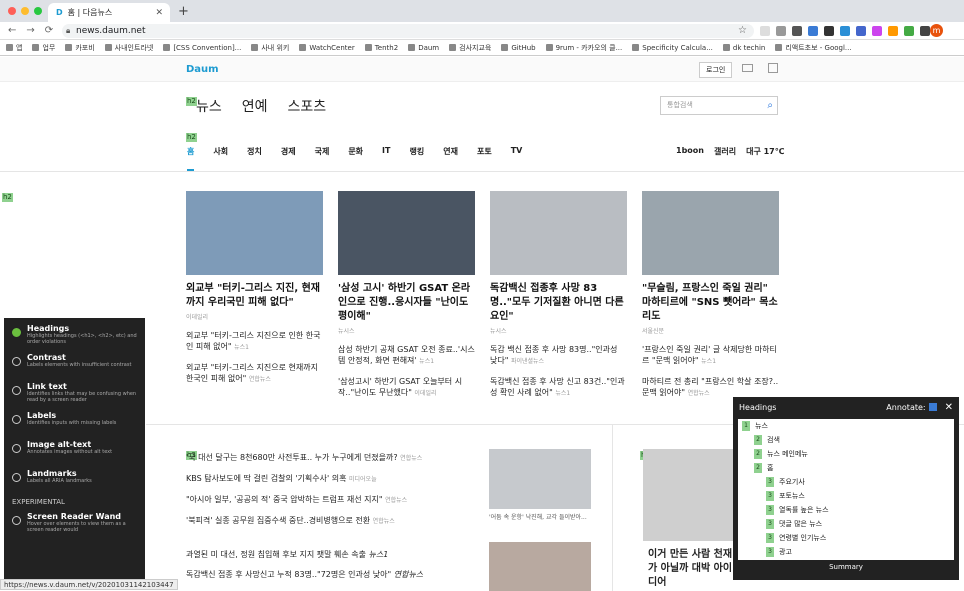  I want to click on heading-row: 3 주요기사, so click(846, 482).